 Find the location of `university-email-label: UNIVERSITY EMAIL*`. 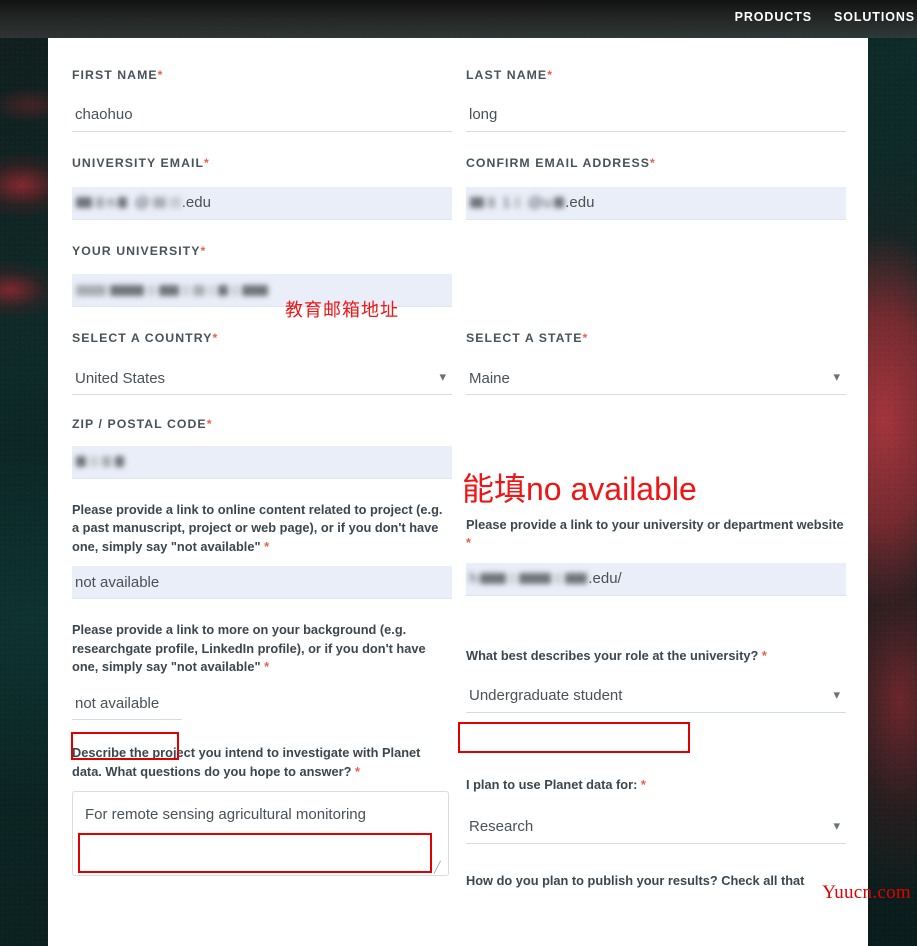

university-email-label: UNIVERSITY EMAIL* is located at coordinates (141, 162).